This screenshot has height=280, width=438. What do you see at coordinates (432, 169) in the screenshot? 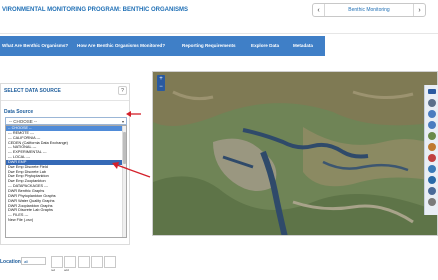
I see `refresh-icon` at bounding box center [432, 169].